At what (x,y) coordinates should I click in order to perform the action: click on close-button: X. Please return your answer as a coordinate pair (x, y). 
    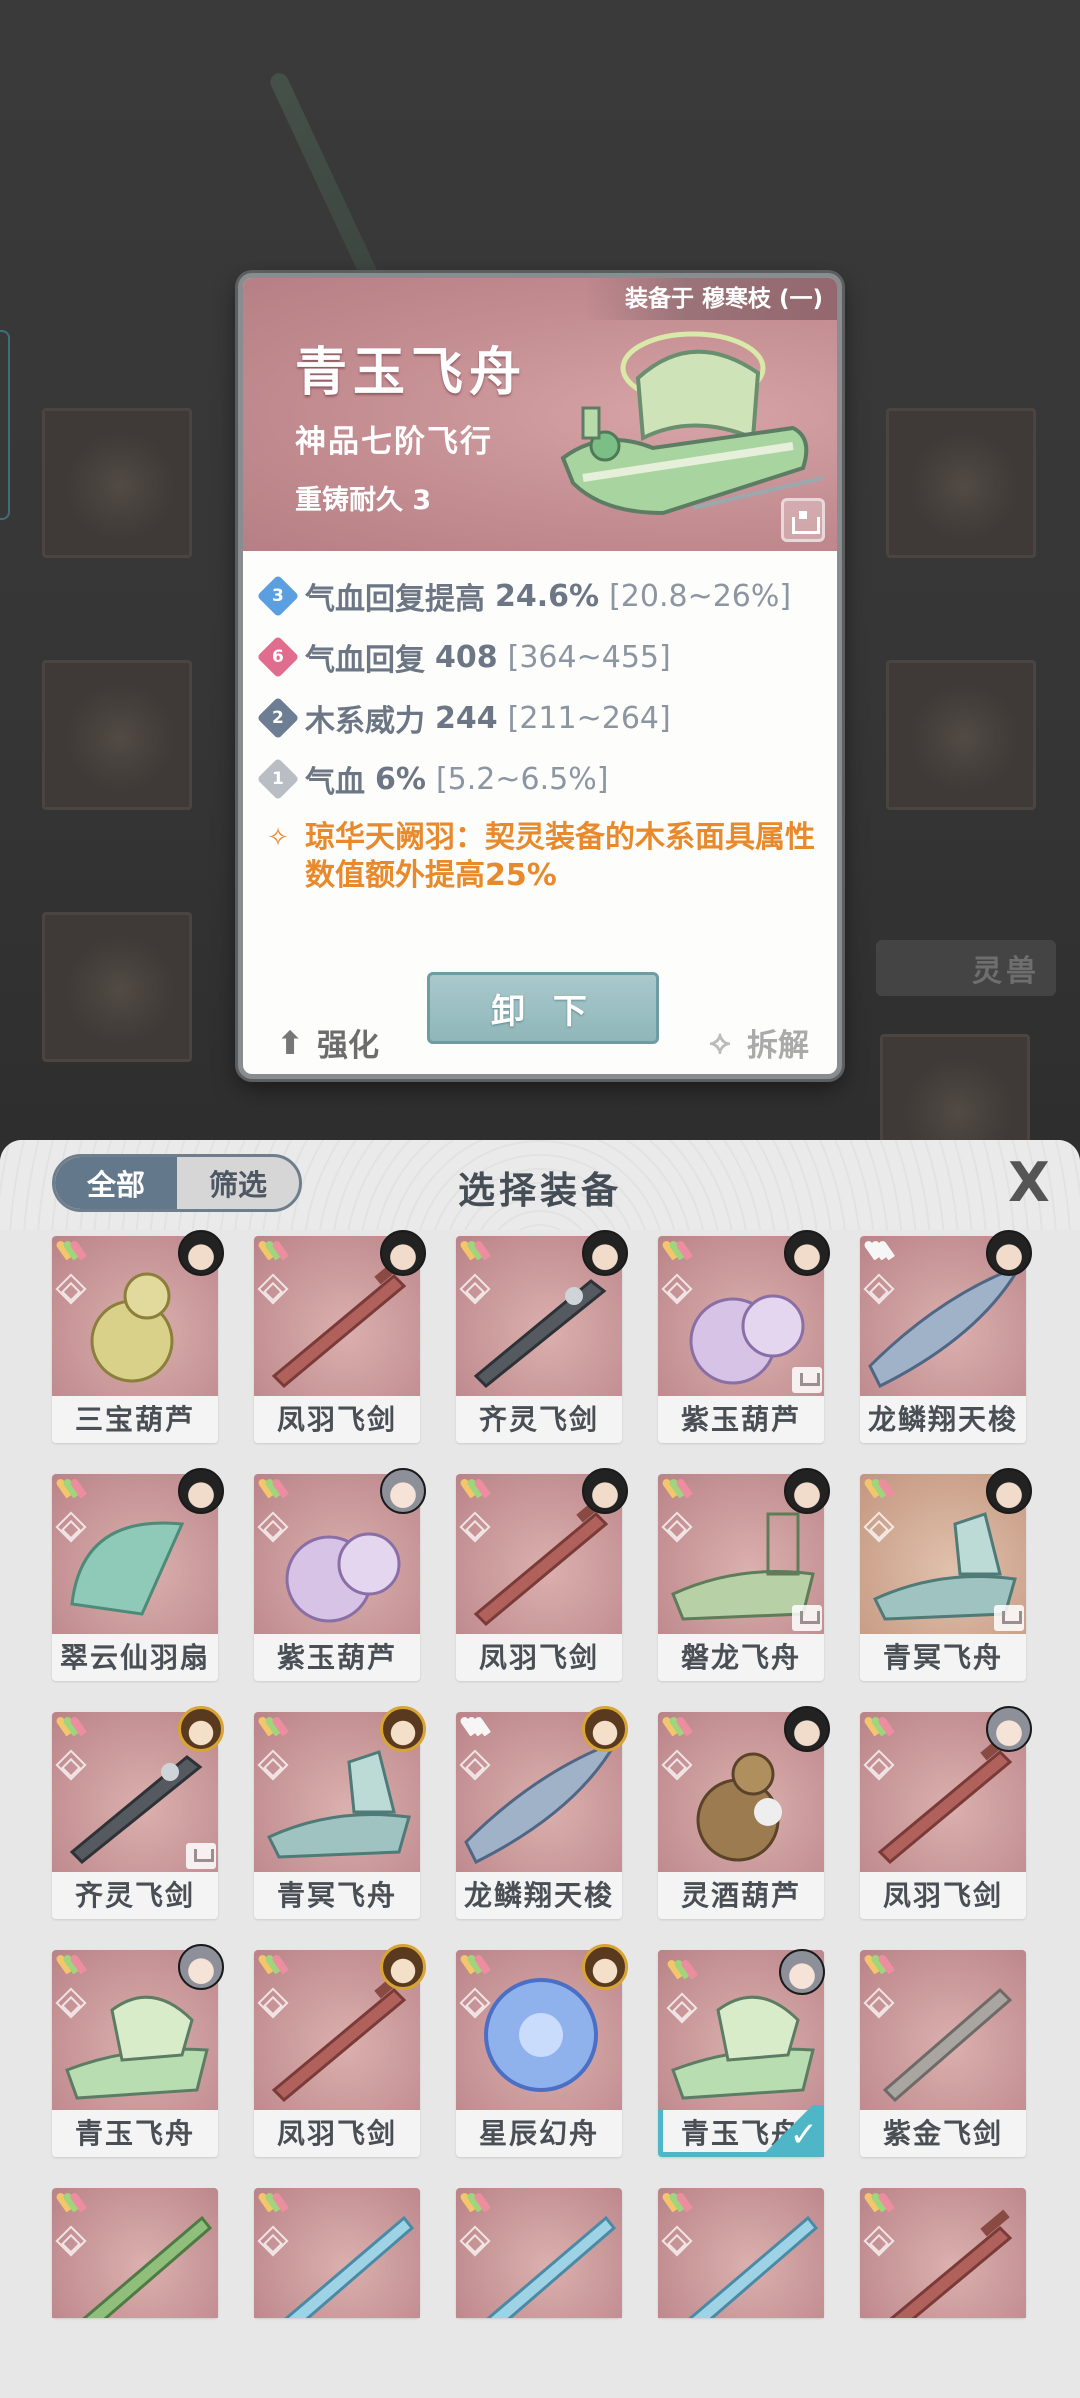
    Looking at the image, I should click on (1029, 1183).